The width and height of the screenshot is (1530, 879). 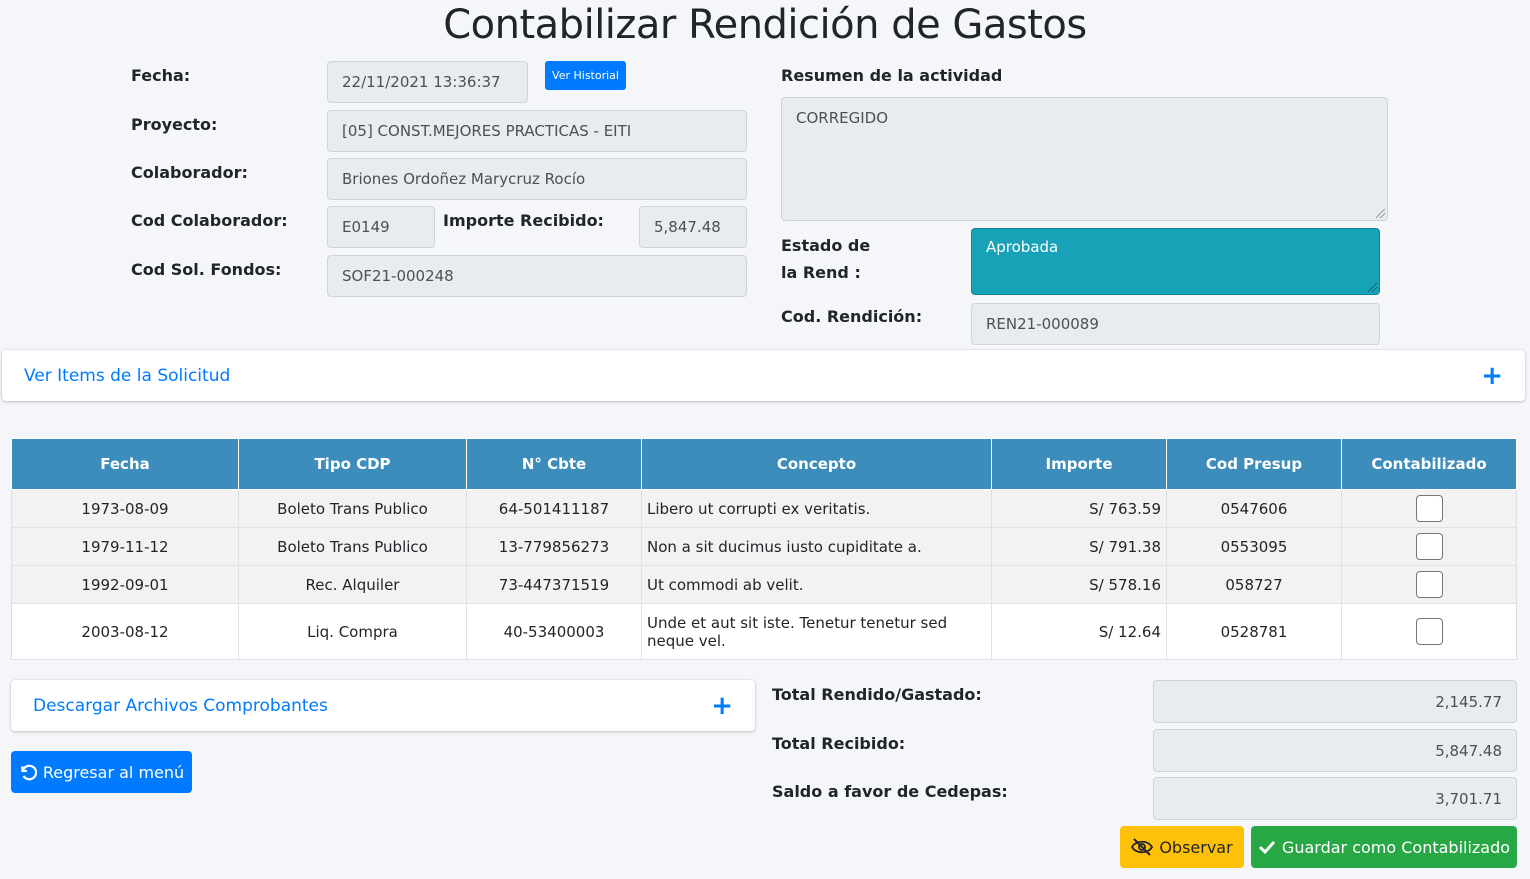 What do you see at coordinates (523, 220) in the screenshot?
I see `importe-recibido-label: Importe Recibido:` at bounding box center [523, 220].